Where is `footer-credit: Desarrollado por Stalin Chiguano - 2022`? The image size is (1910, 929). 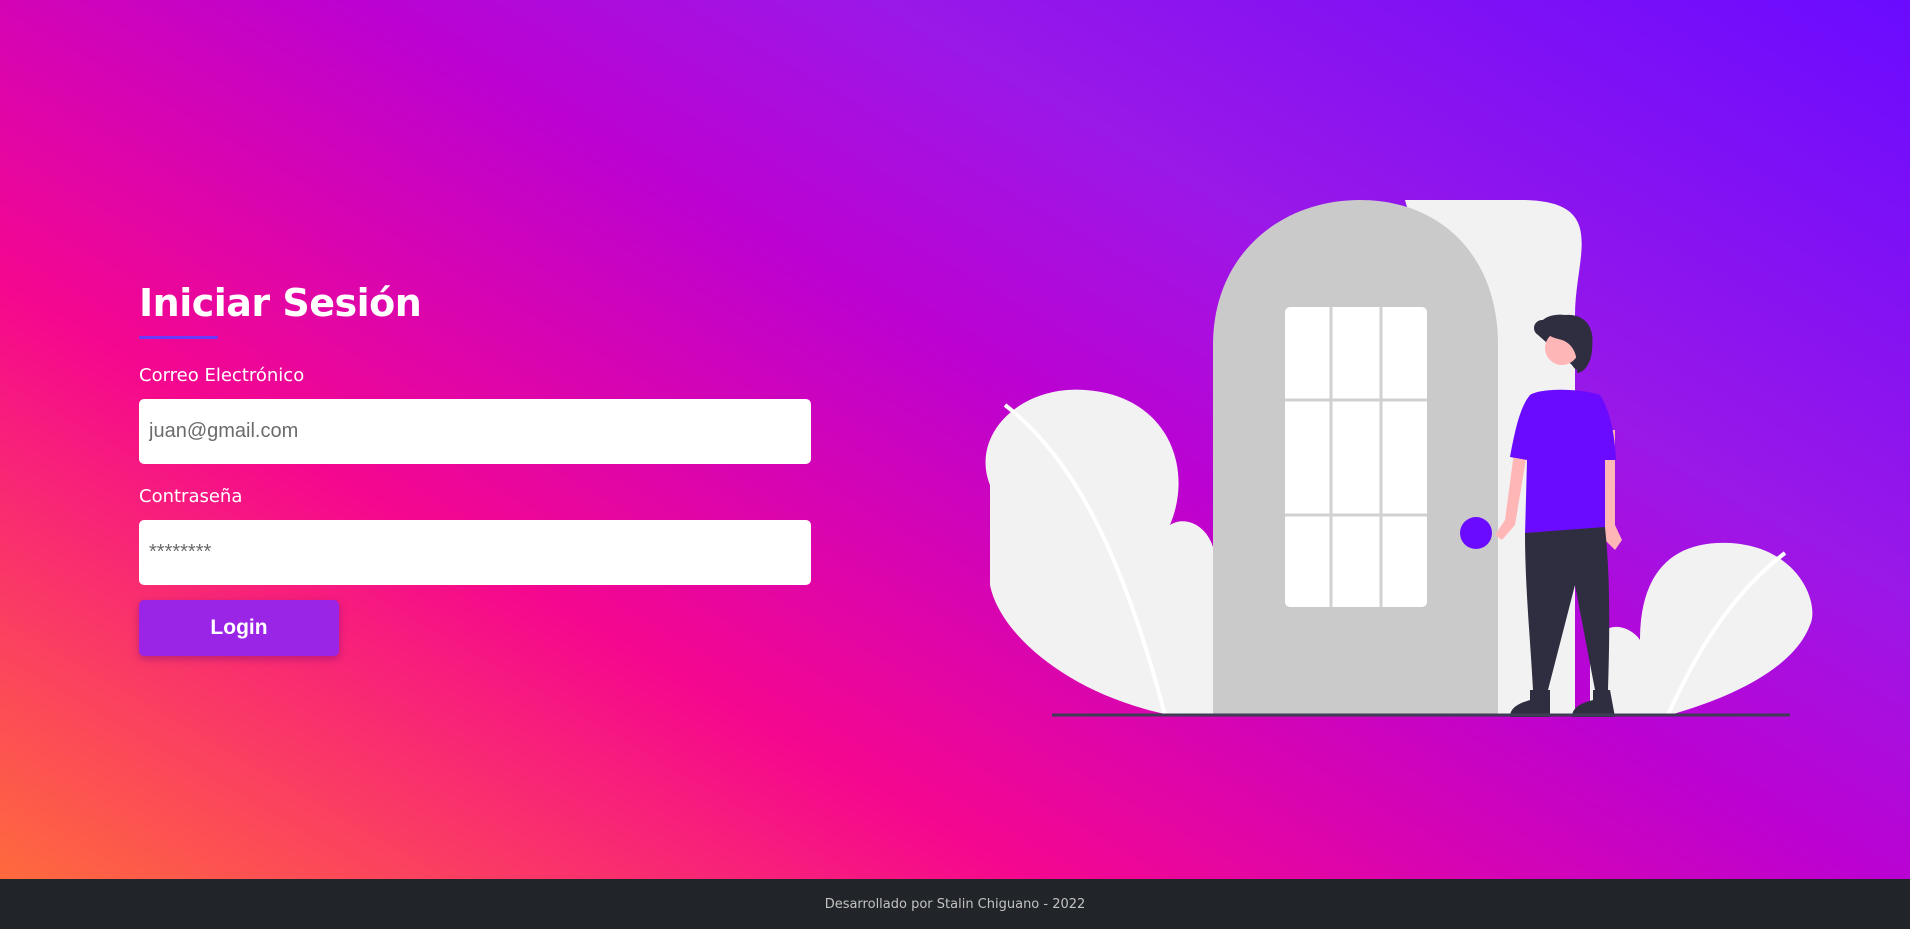 footer-credit: Desarrollado por Stalin Chiguano - 2022 is located at coordinates (955, 904).